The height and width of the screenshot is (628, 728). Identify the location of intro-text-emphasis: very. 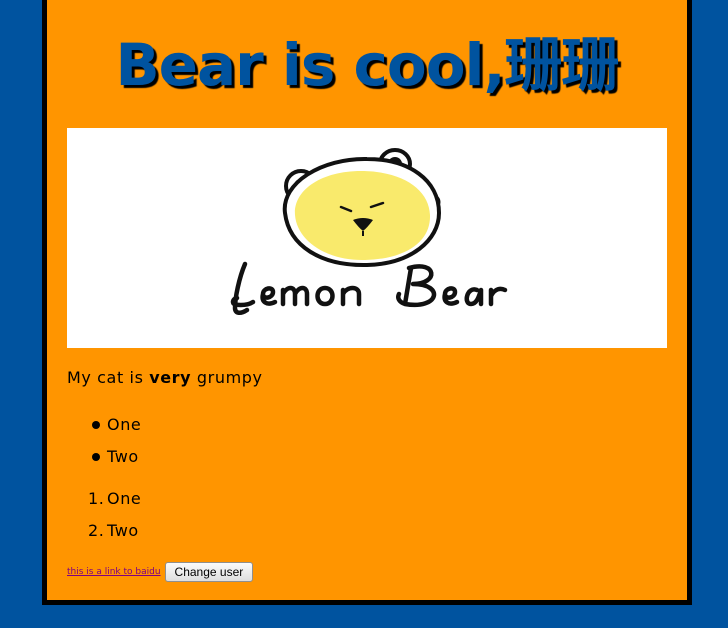
(170, 377).